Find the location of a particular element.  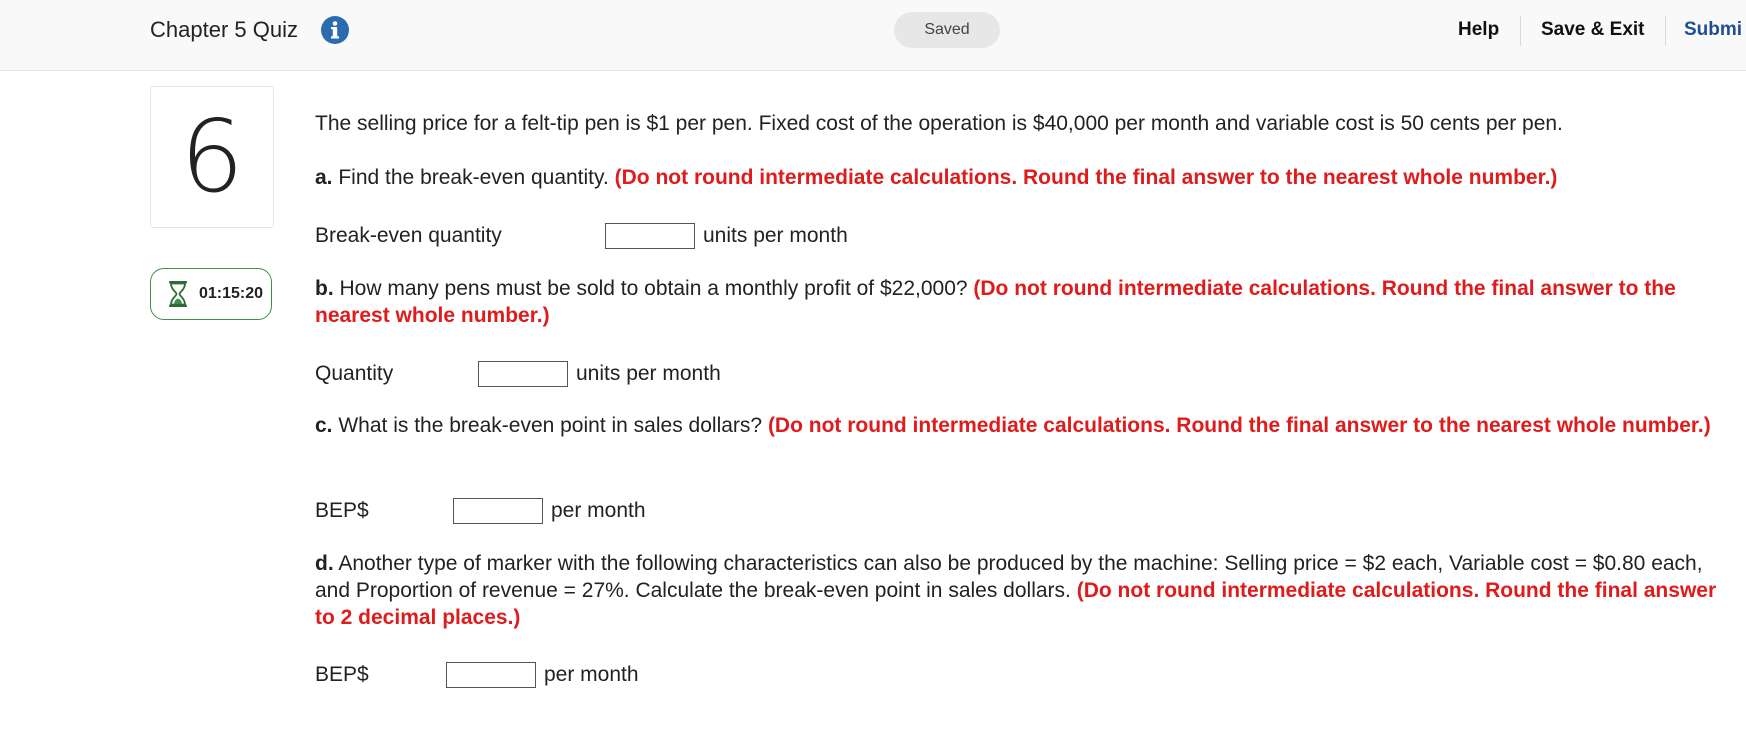

field-label: Break-even quantity is located at coordinates (408, 235).